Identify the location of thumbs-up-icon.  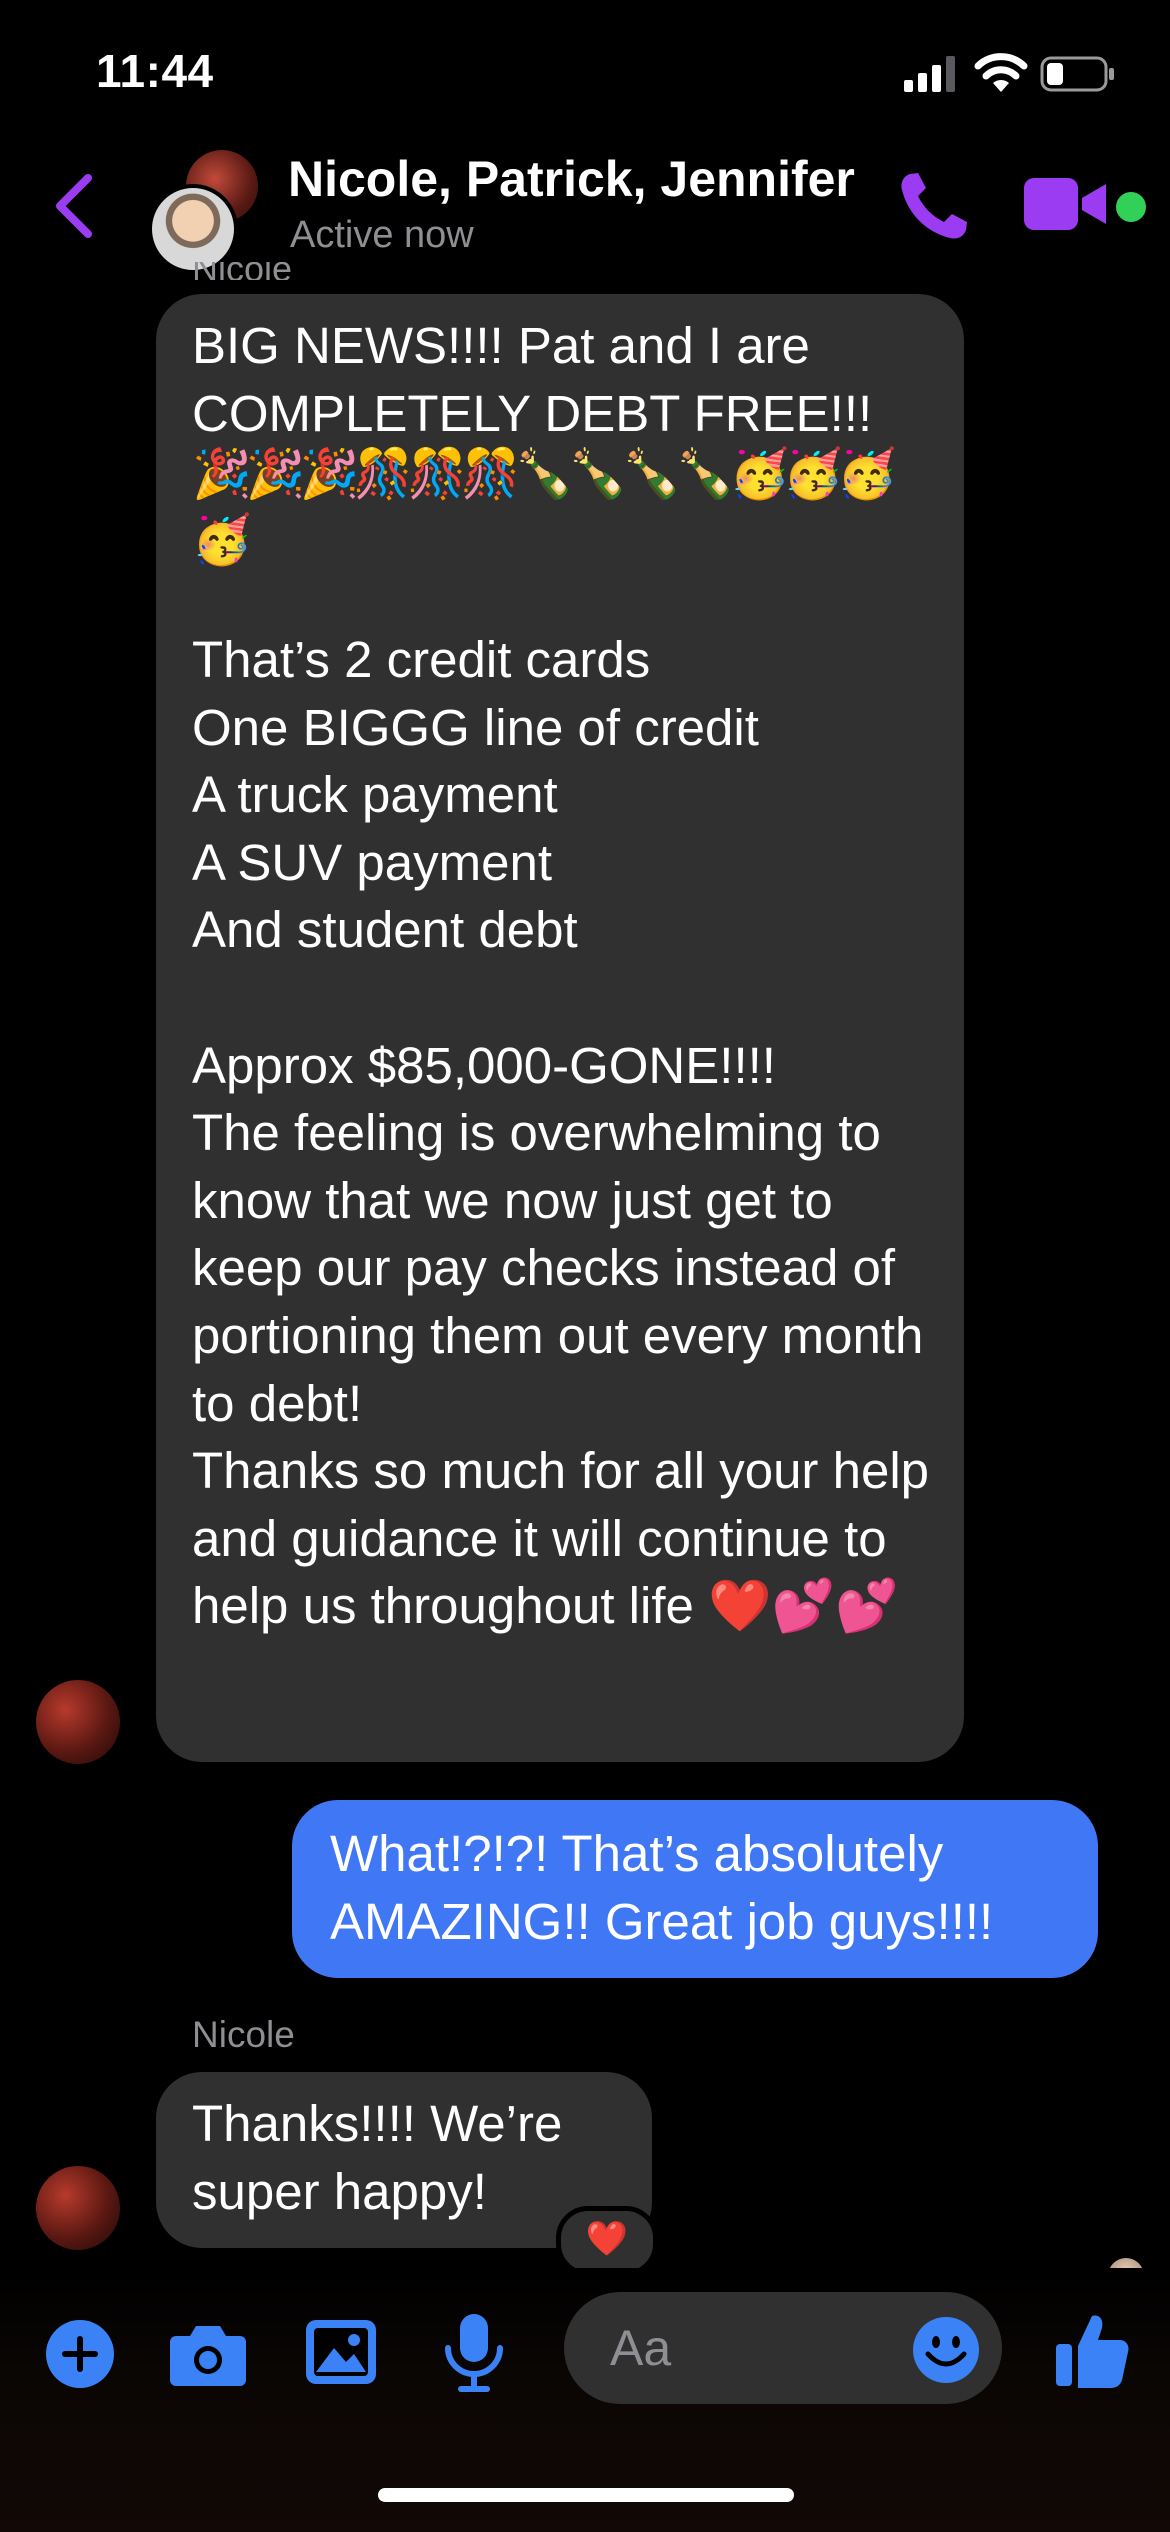
(1092, 2350).